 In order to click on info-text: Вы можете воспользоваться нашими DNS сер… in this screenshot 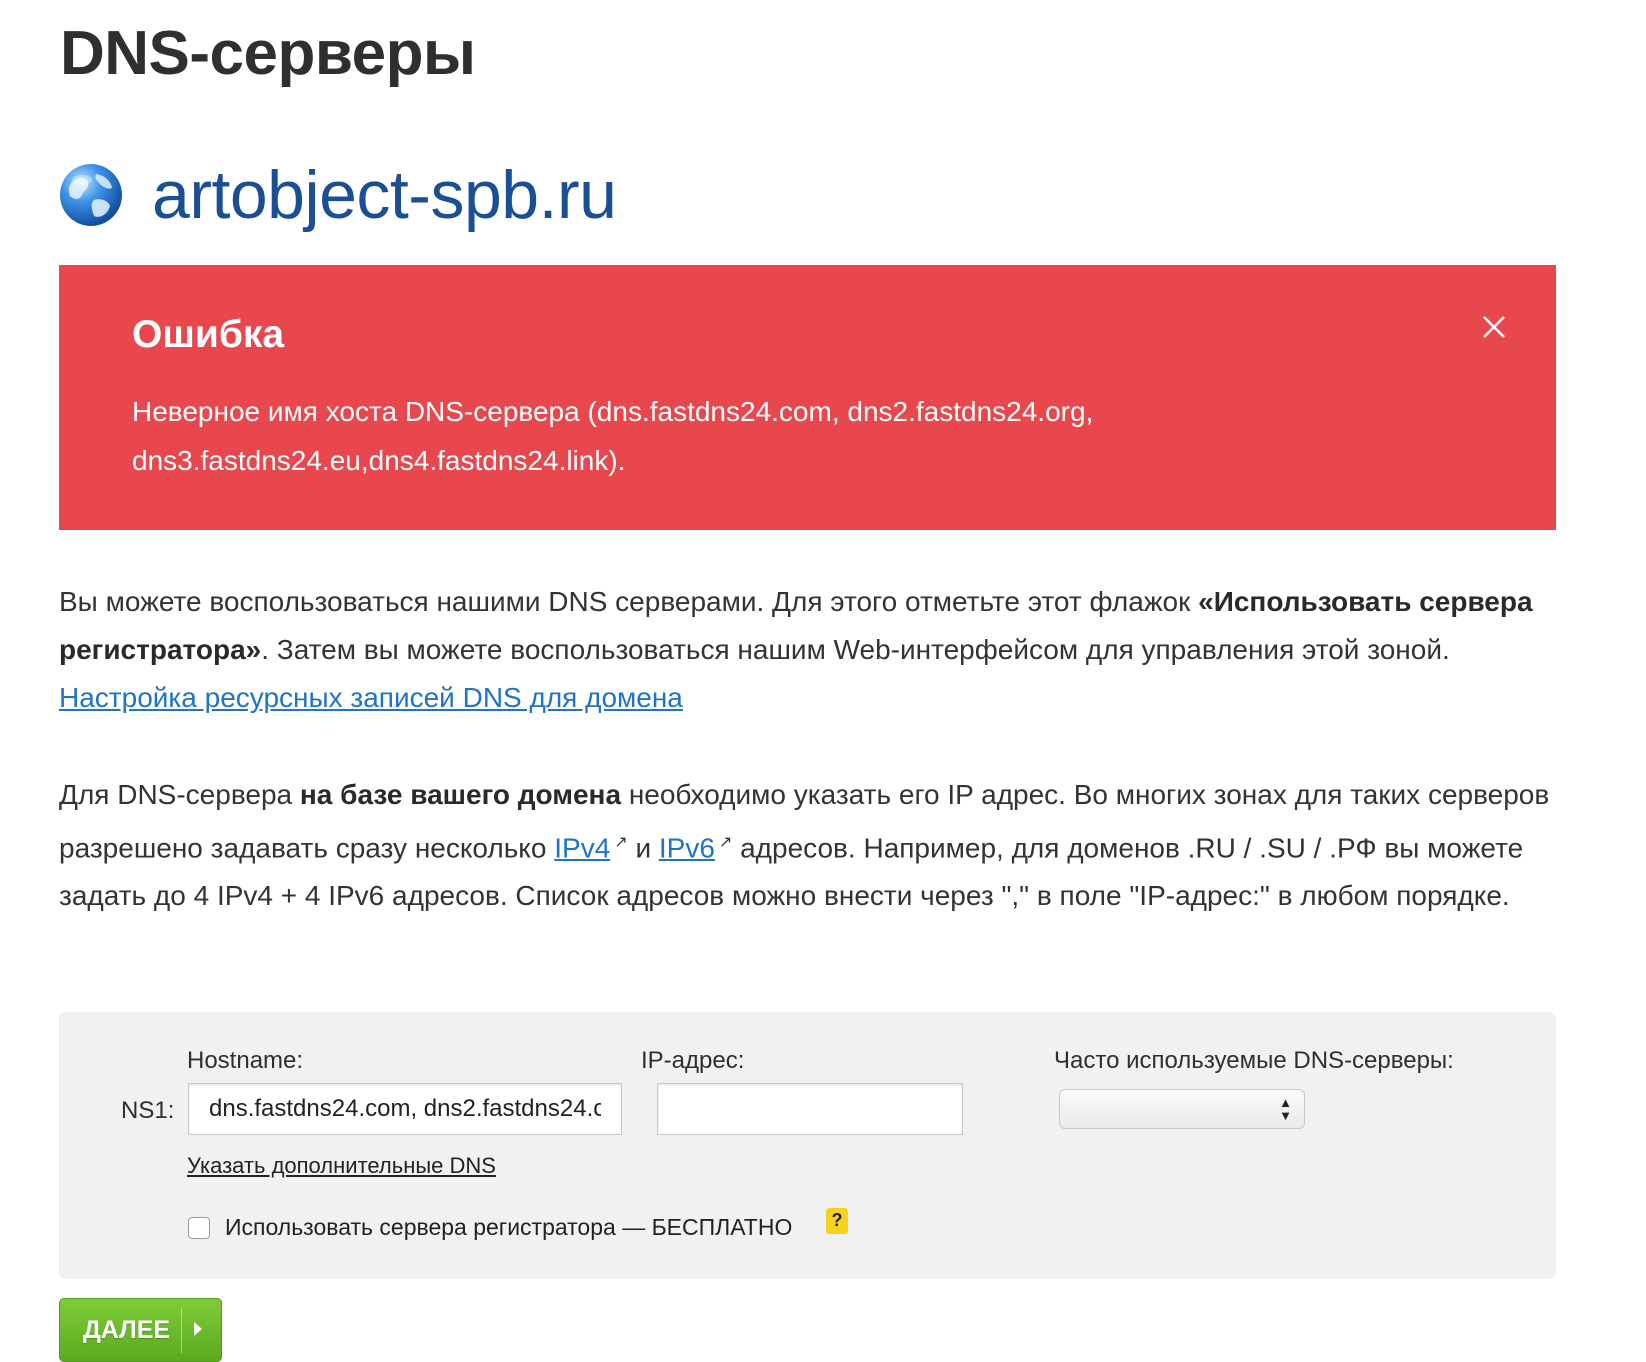, I will do `click(629, 601)`.